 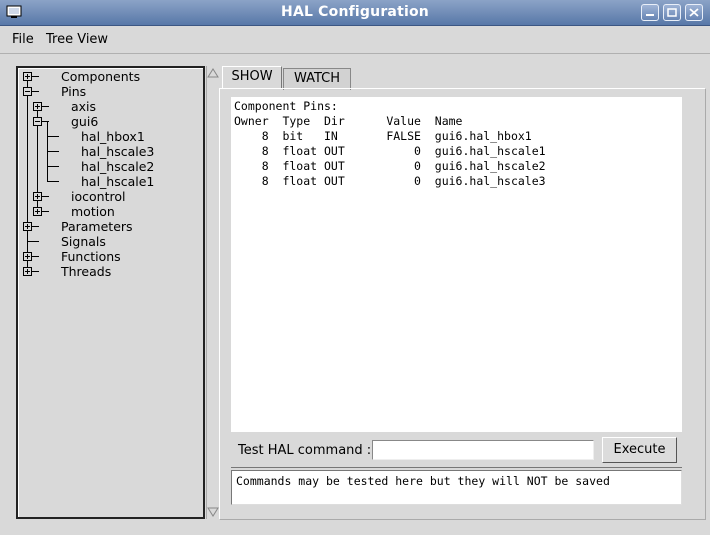 What do you see at coordinates (77, 39) in the screenshot?
I see `menu-tree-view: Tree View` at bounding box center [77, 39].